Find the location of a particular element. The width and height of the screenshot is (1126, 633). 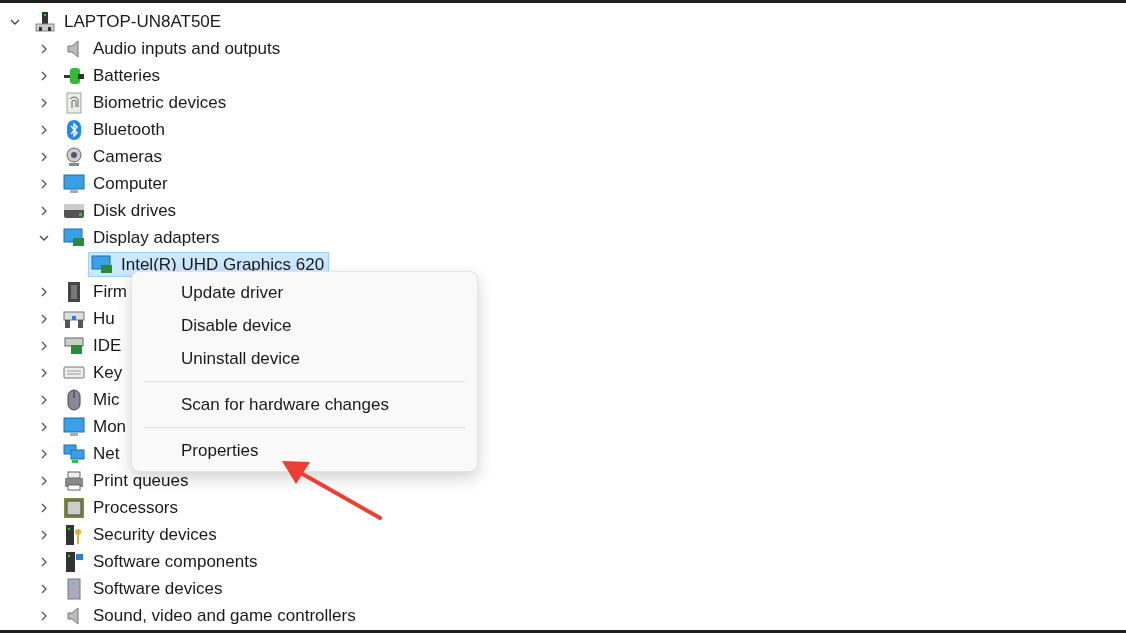

tree-item-label: Net is located at coordinates (106, 453).